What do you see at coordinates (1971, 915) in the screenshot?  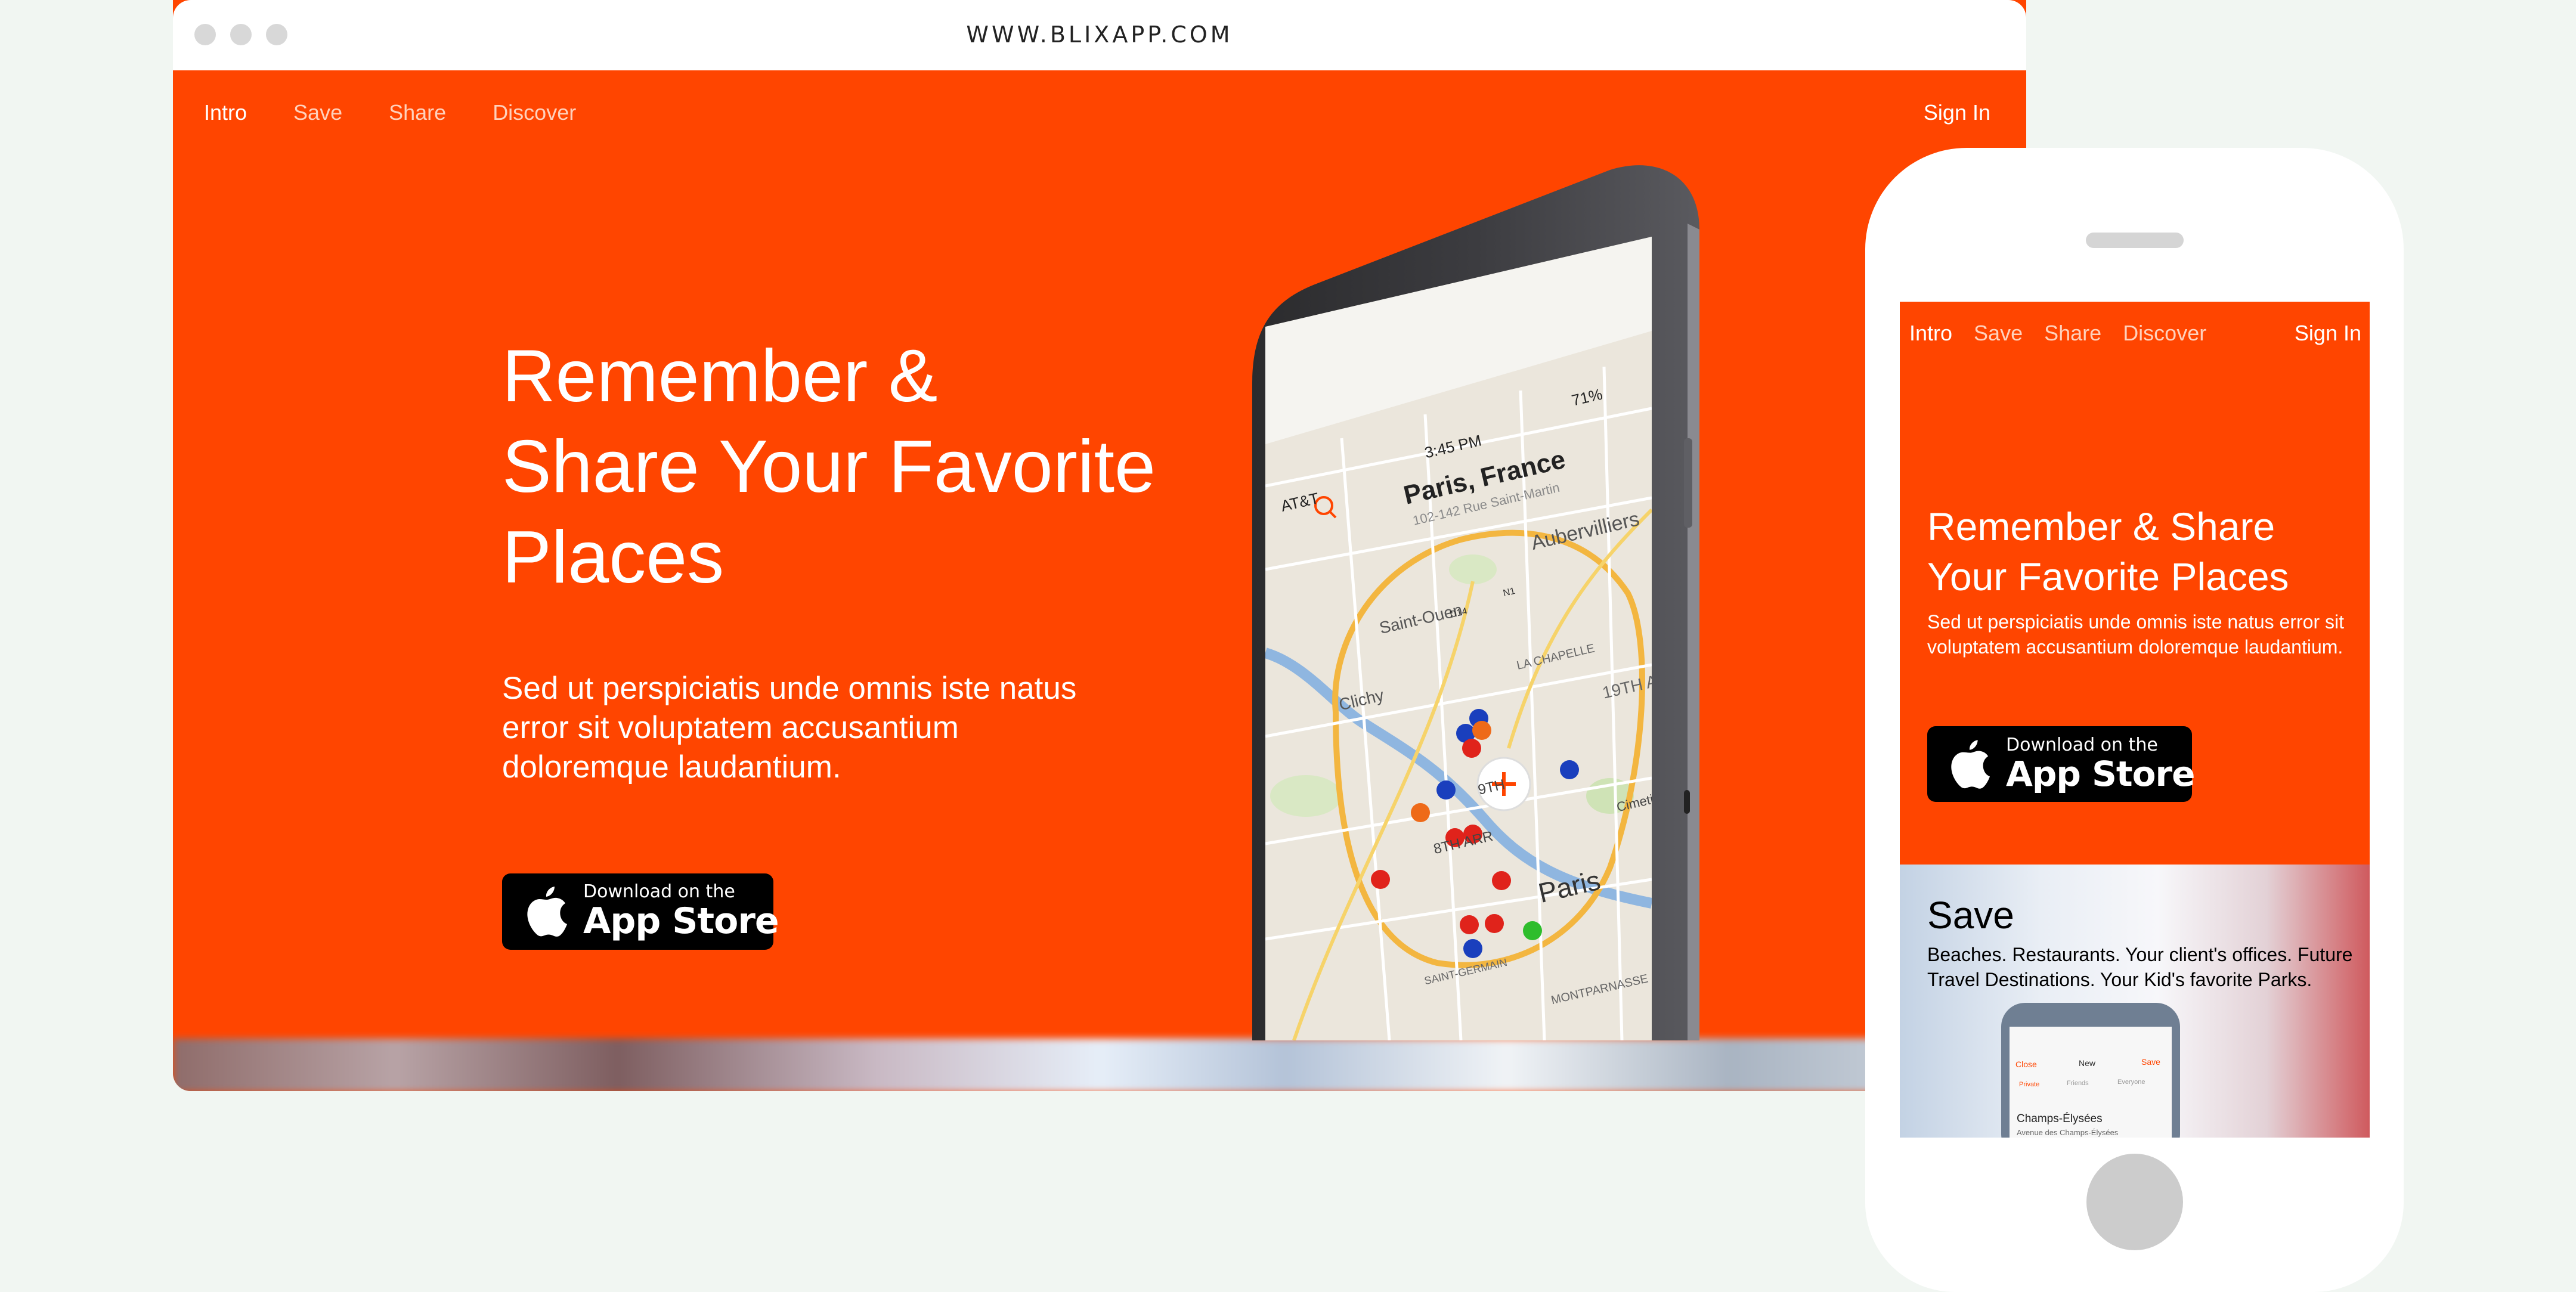 I see `save-section-title: Save` at bounding box center [1971, 915].